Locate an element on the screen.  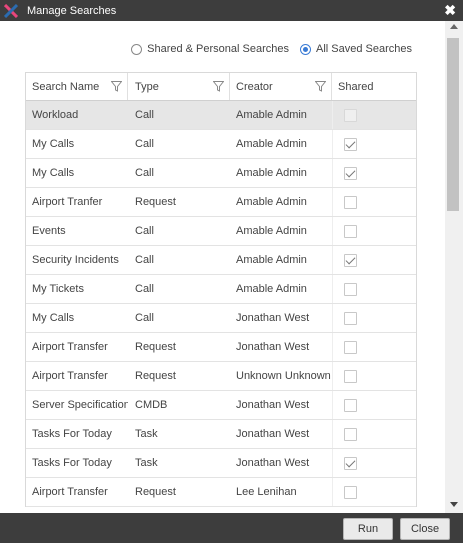
column-header-label: Type is located at coordinates (147, 86).